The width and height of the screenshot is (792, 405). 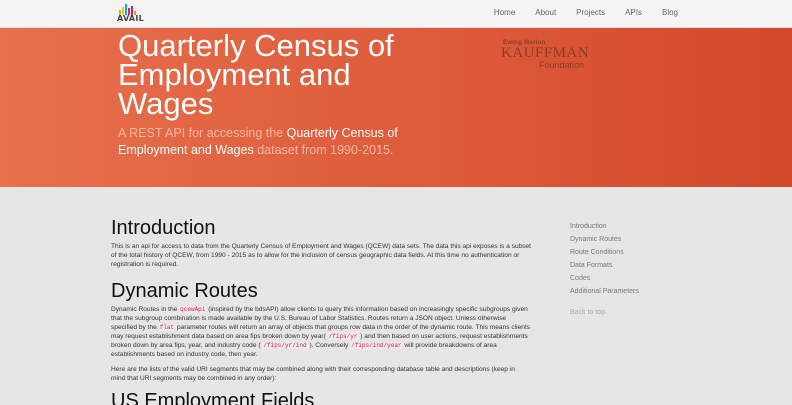 What do you see at coordinates (213, 397) in the screenshot?
I see `us-employment-fields-heading: US Employment Fields` at bounding box center [213, 397].